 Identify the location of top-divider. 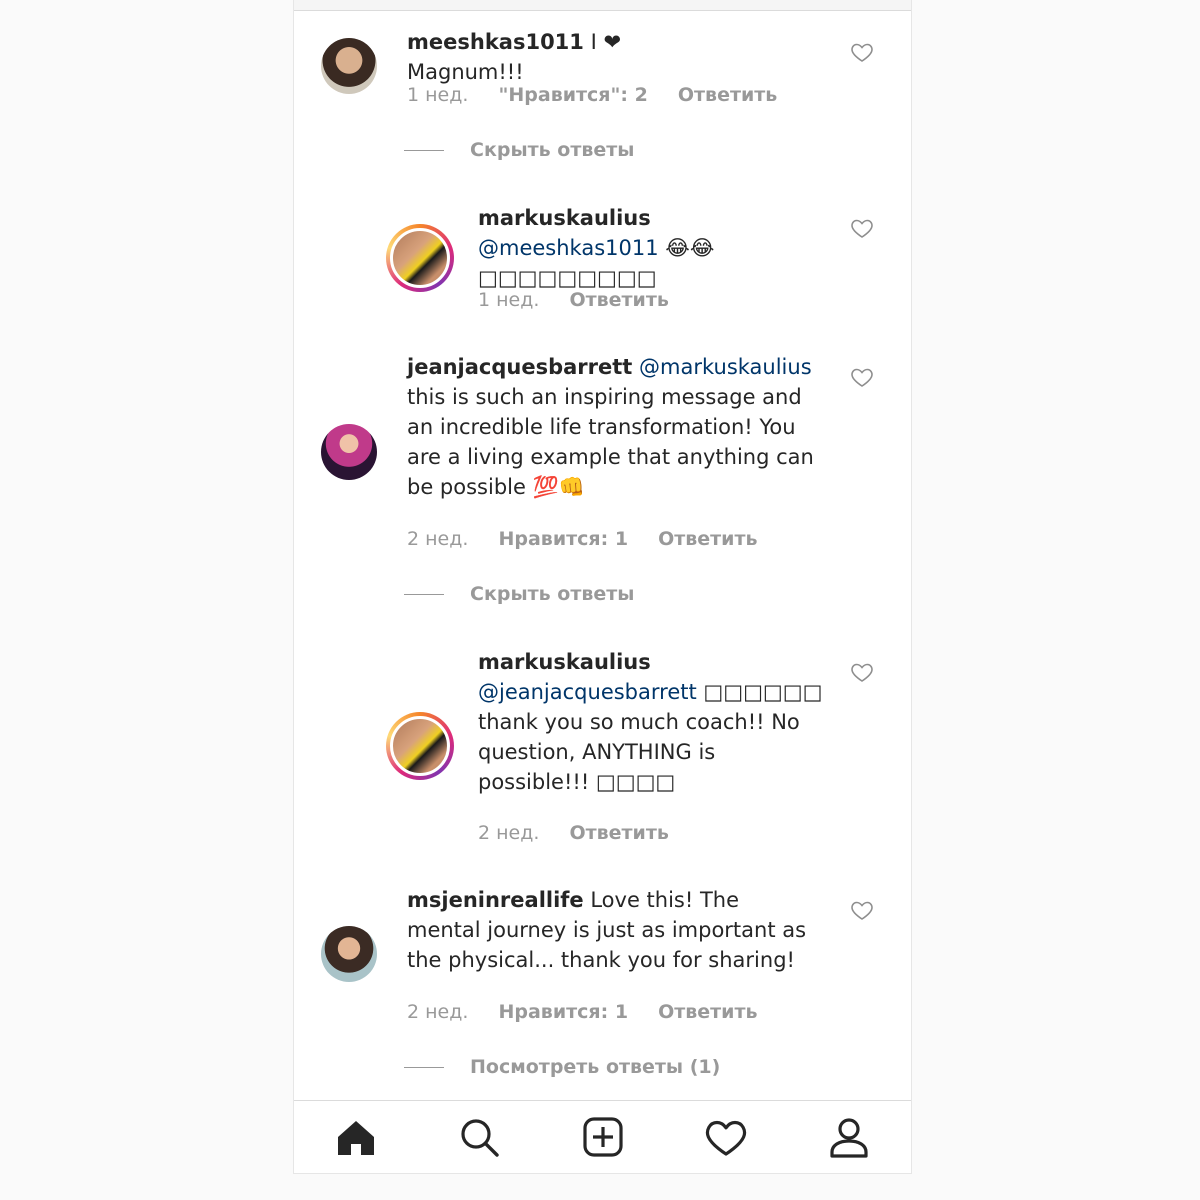
(602, 5).